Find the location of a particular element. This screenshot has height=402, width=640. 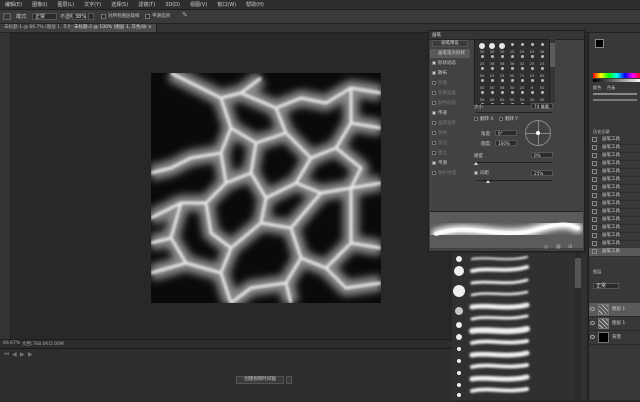

menu-item: 编辑(E) is located at coordinates (13, 4).